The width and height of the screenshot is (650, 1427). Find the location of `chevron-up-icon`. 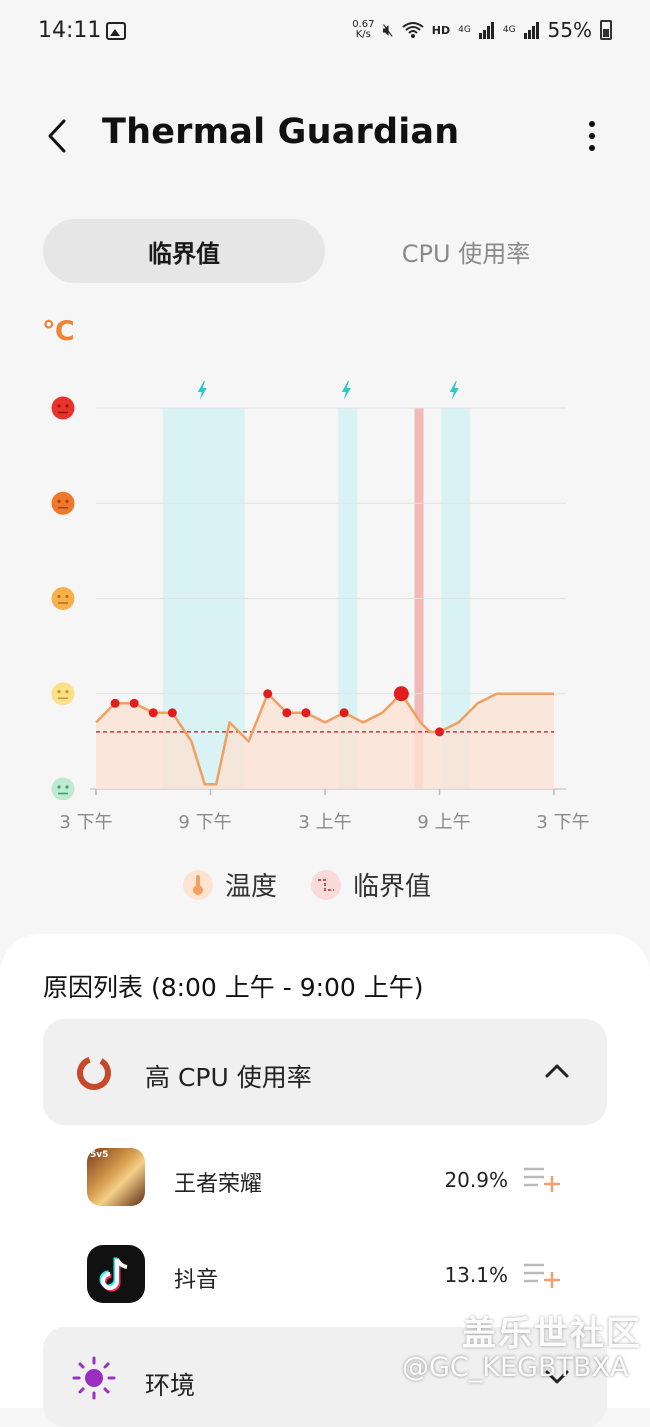

chevron-up-icon is located at coordinates (557, 1071).